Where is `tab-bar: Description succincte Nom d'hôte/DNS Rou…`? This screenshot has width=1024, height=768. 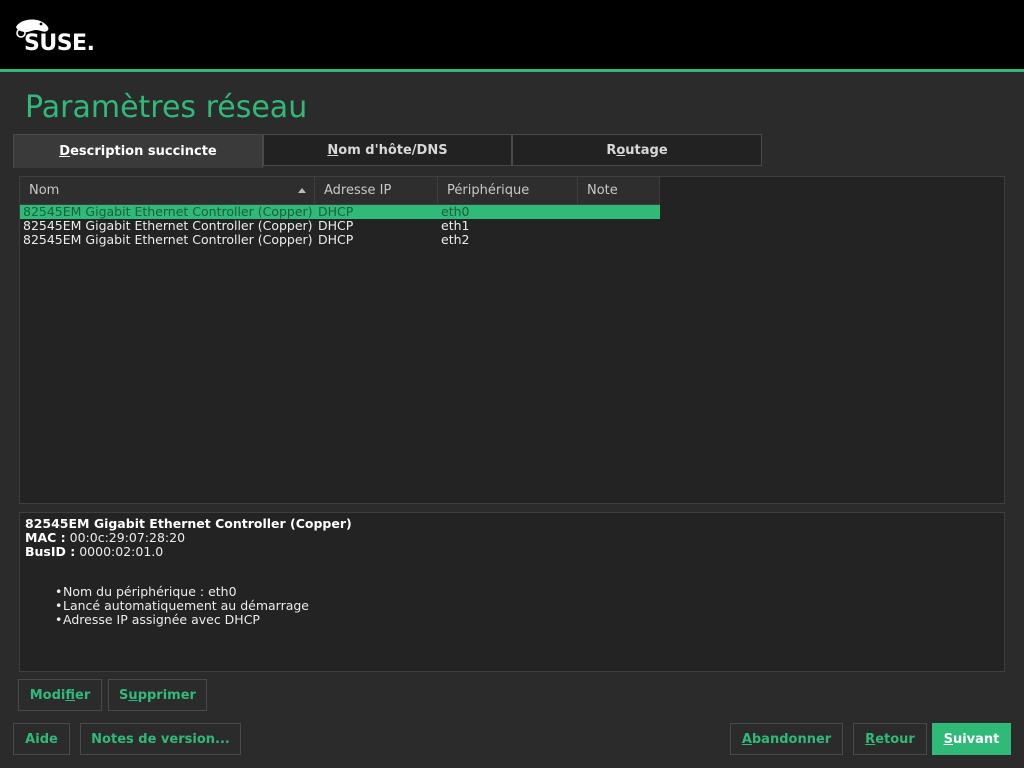
tab-bar: Description succincte Nom d'hôte/DNS Rou… is located at coordinates (388, 151).